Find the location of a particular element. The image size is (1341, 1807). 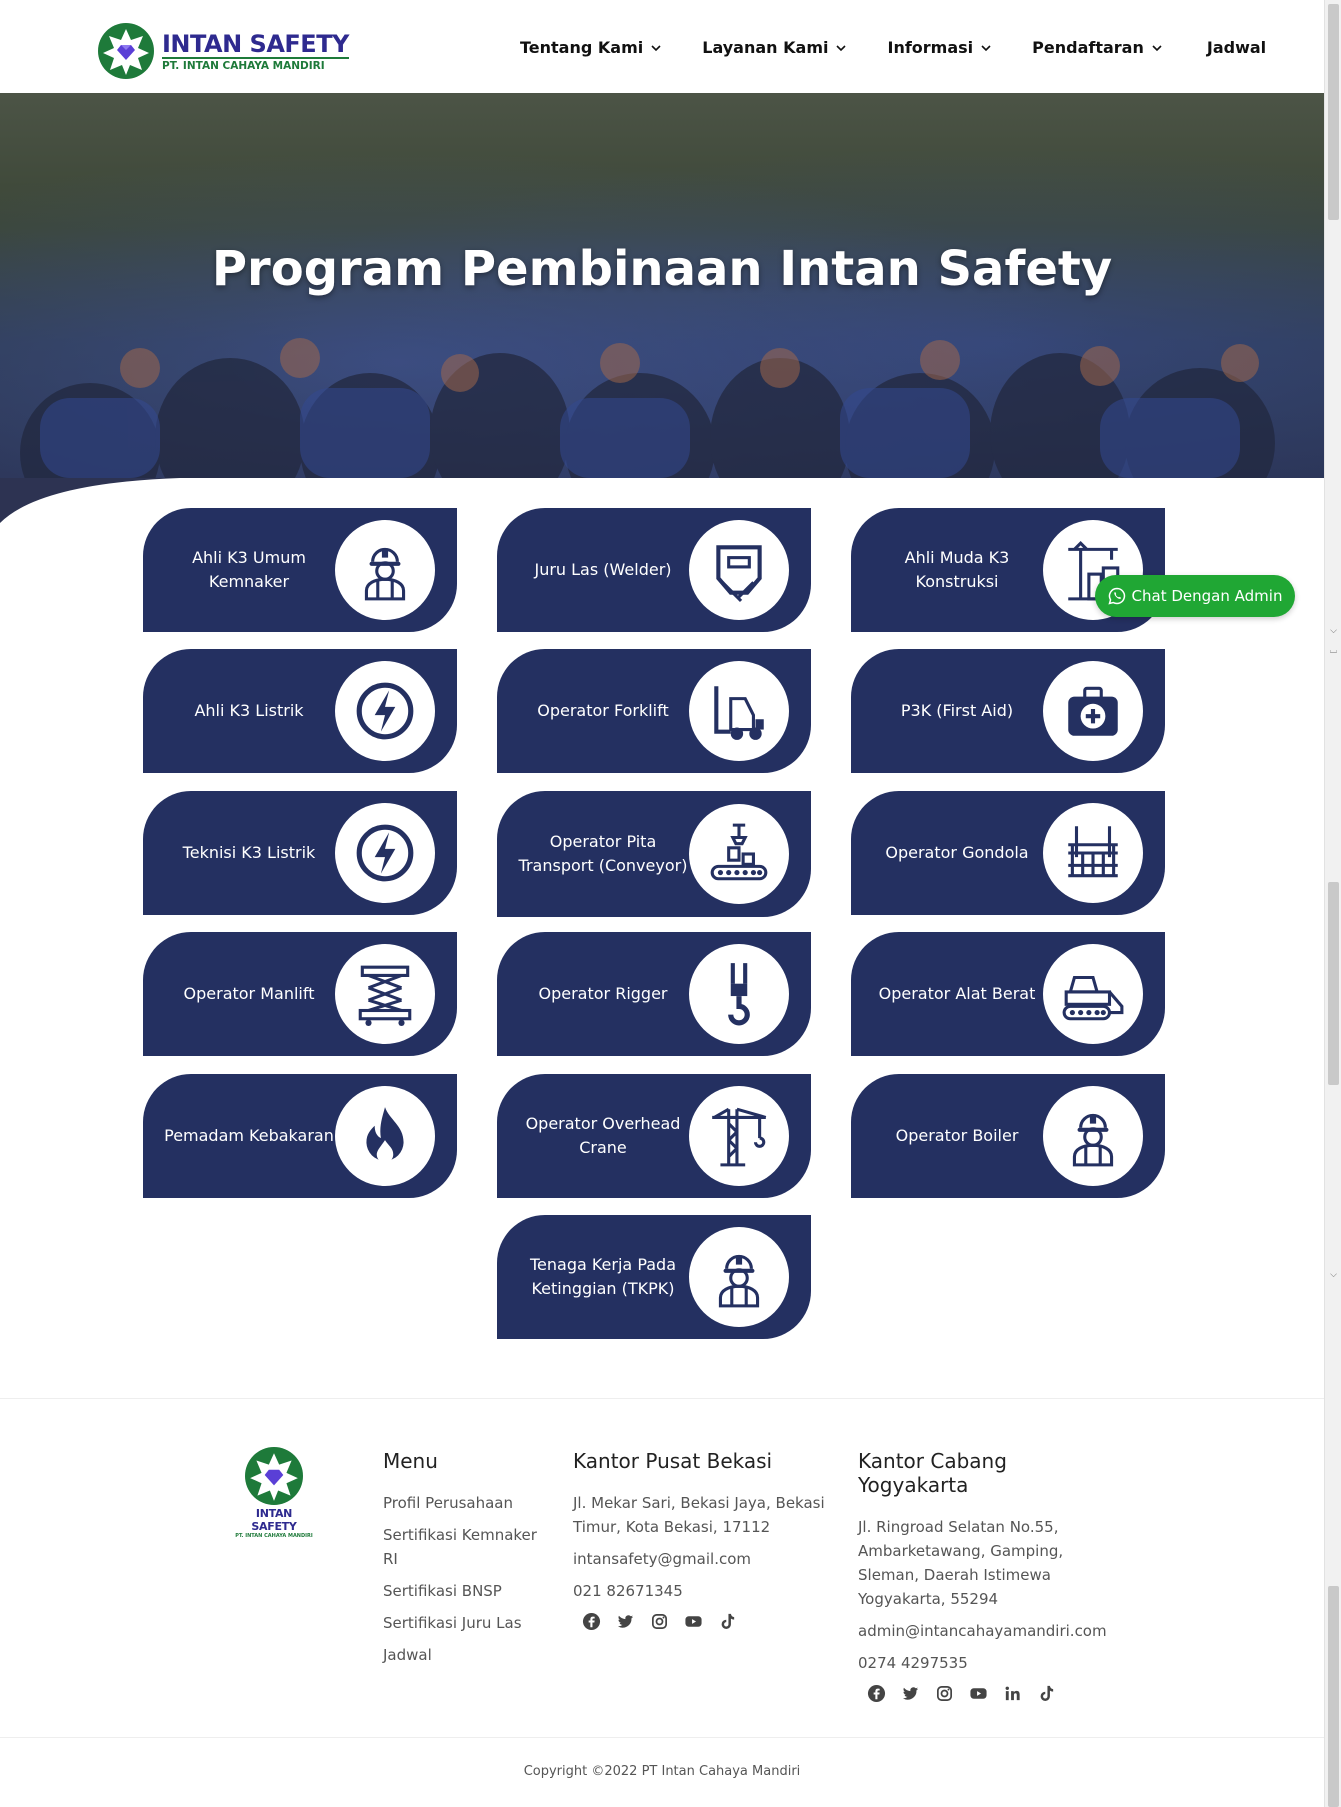

copyright-divider is located at coordinates (662, 1737).